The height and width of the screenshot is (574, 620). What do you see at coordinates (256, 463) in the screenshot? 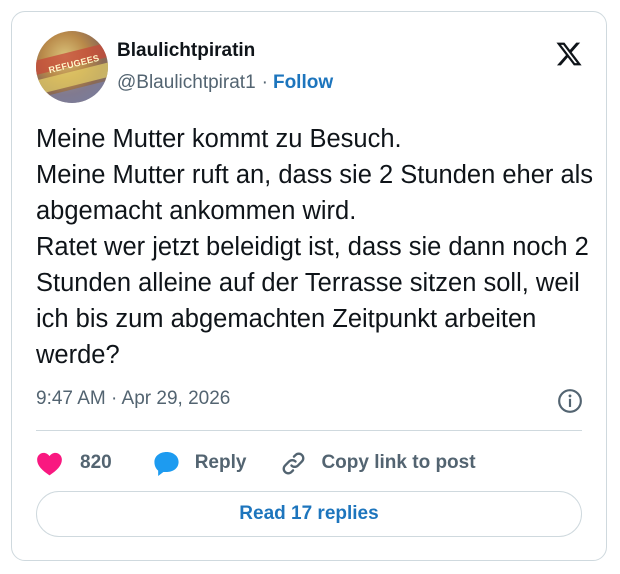
I see `action-bar: 820 Reply Copy link to post` at bounding box center [256, 463].